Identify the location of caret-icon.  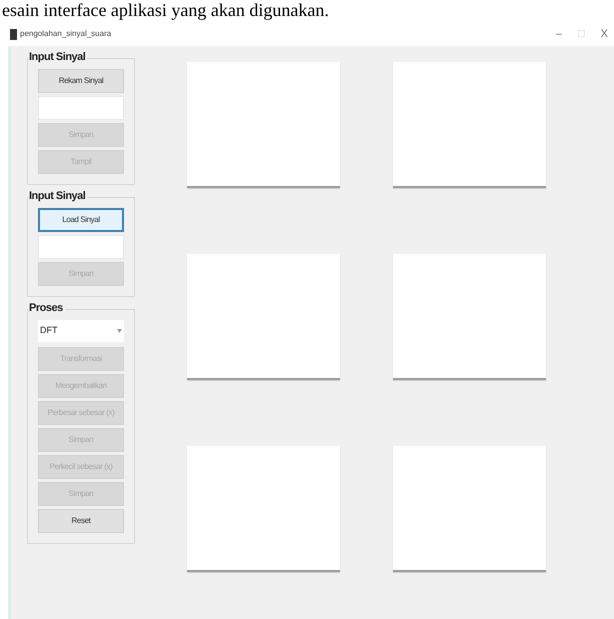
(119, 331).